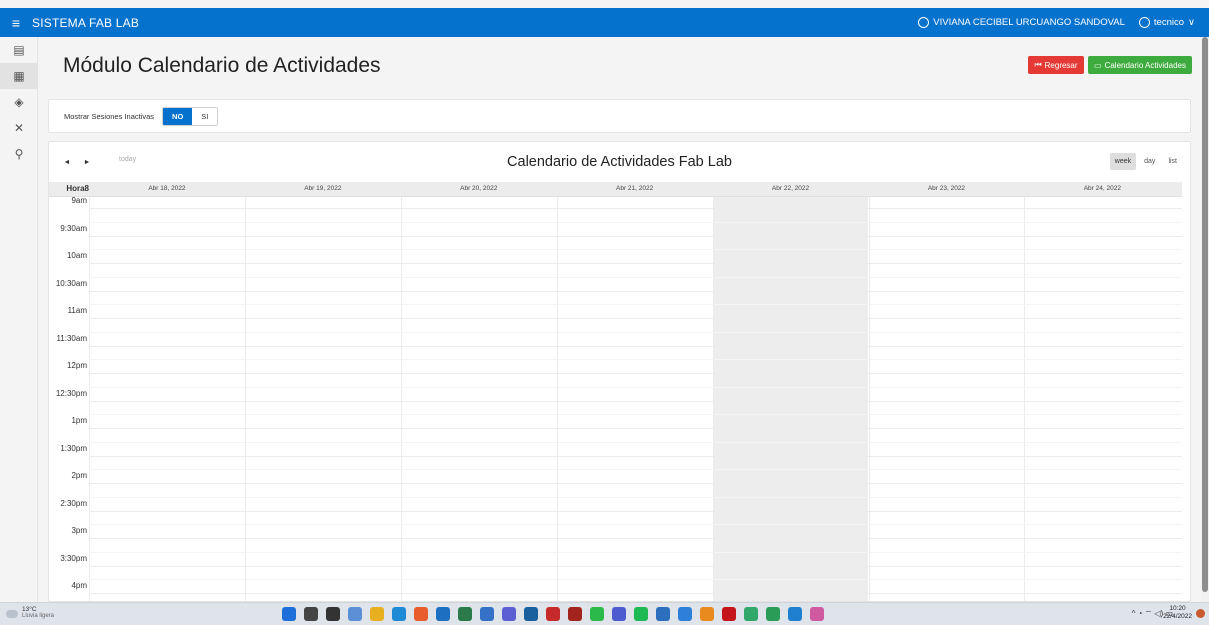  I want to click on day-header: Abr 21, 2022, so click(635, 188).